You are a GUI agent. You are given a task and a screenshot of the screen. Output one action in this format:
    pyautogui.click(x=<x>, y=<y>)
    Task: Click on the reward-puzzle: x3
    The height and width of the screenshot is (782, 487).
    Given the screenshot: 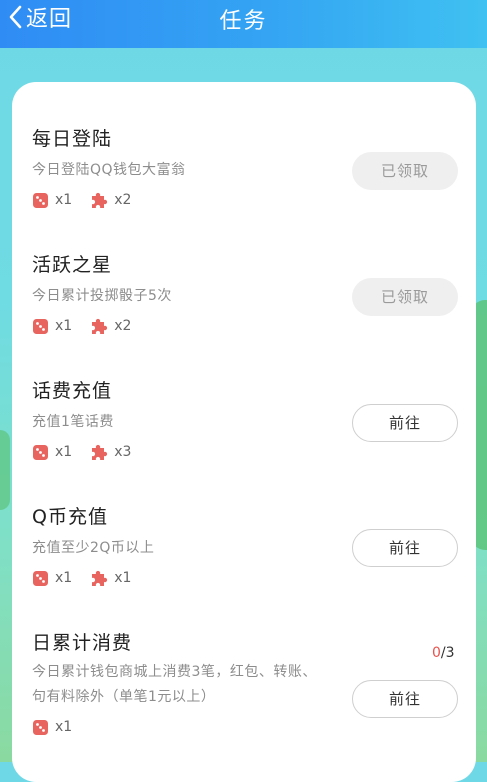 What is the action you would take?
    pyautogui.click(x=110, y=452)
    